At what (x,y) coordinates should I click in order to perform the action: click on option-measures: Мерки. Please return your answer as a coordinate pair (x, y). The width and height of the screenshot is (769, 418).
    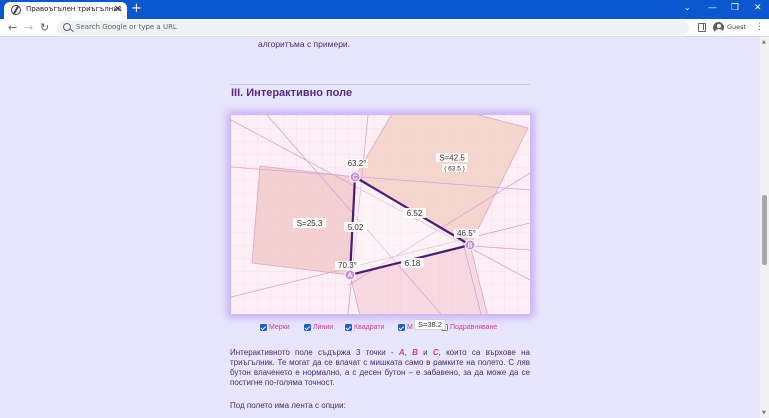
    Looking at the image, I should click on (275, 327).